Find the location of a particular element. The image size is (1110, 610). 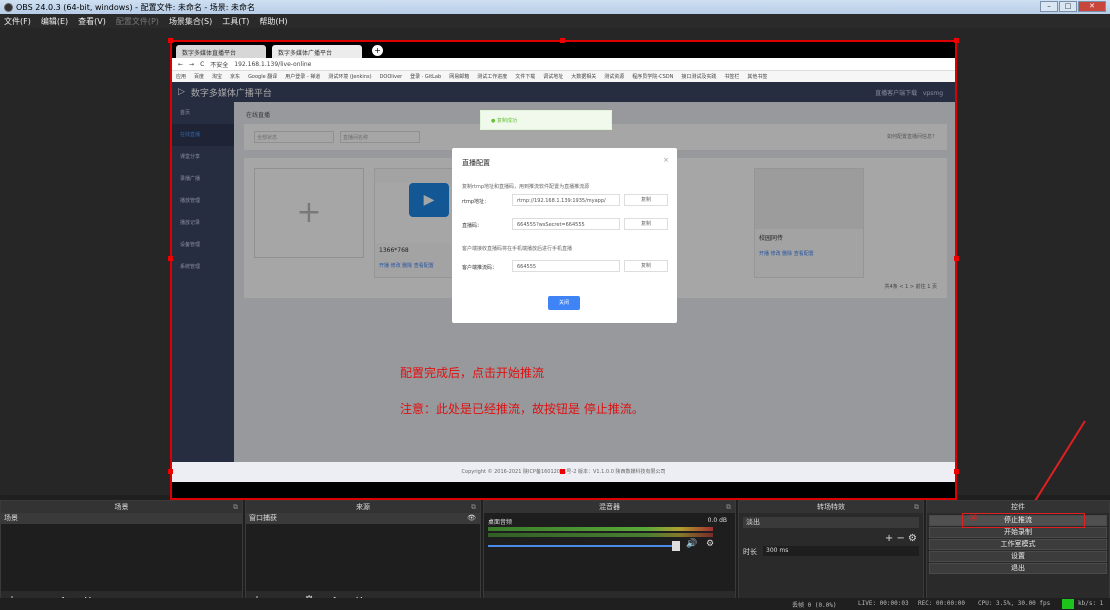

cpu-fps: CPU: 3.5%, 30.00 fps is located at coordinates (1014, 603).